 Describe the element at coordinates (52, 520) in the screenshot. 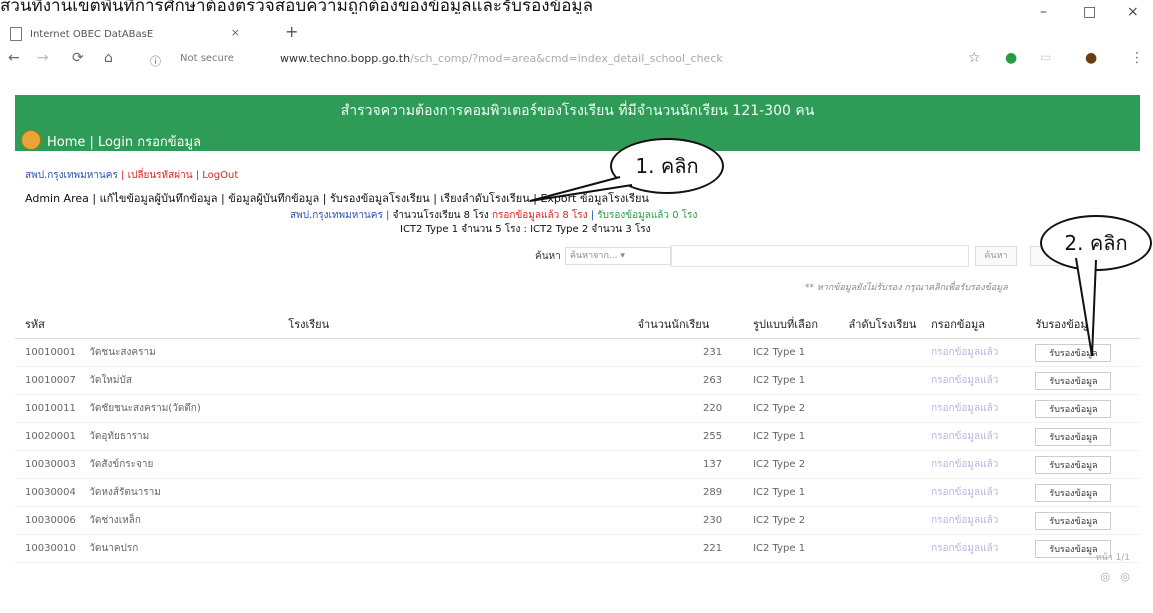

I see `row-code: 10030006` at that location.